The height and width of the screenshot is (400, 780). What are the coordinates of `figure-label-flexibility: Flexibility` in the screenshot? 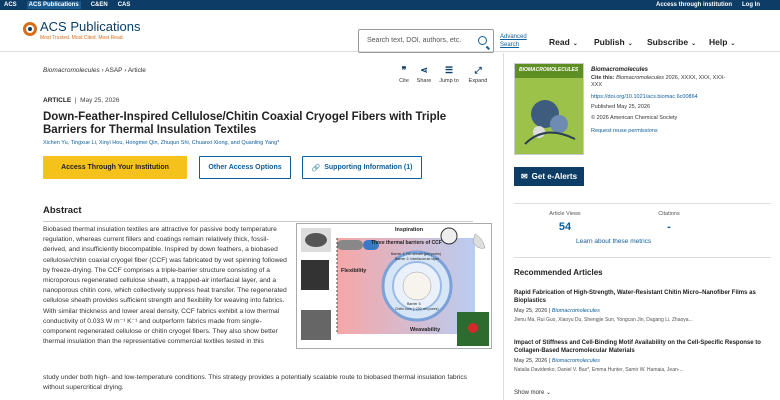 It's located at (354, 271).